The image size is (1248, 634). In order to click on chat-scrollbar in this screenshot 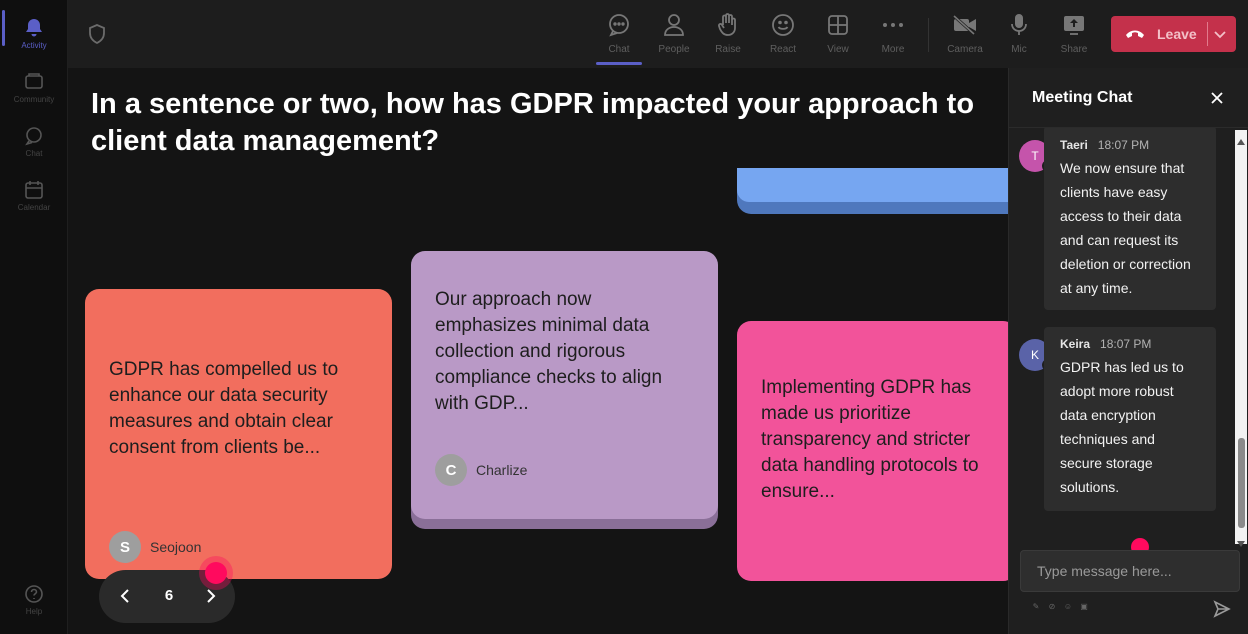, I will do `click(1241, 338)`.